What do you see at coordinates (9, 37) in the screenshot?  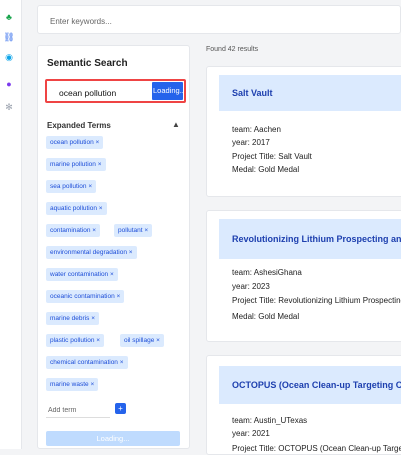 I see `link-icon: ⛓` at bounding box center [9, 37].